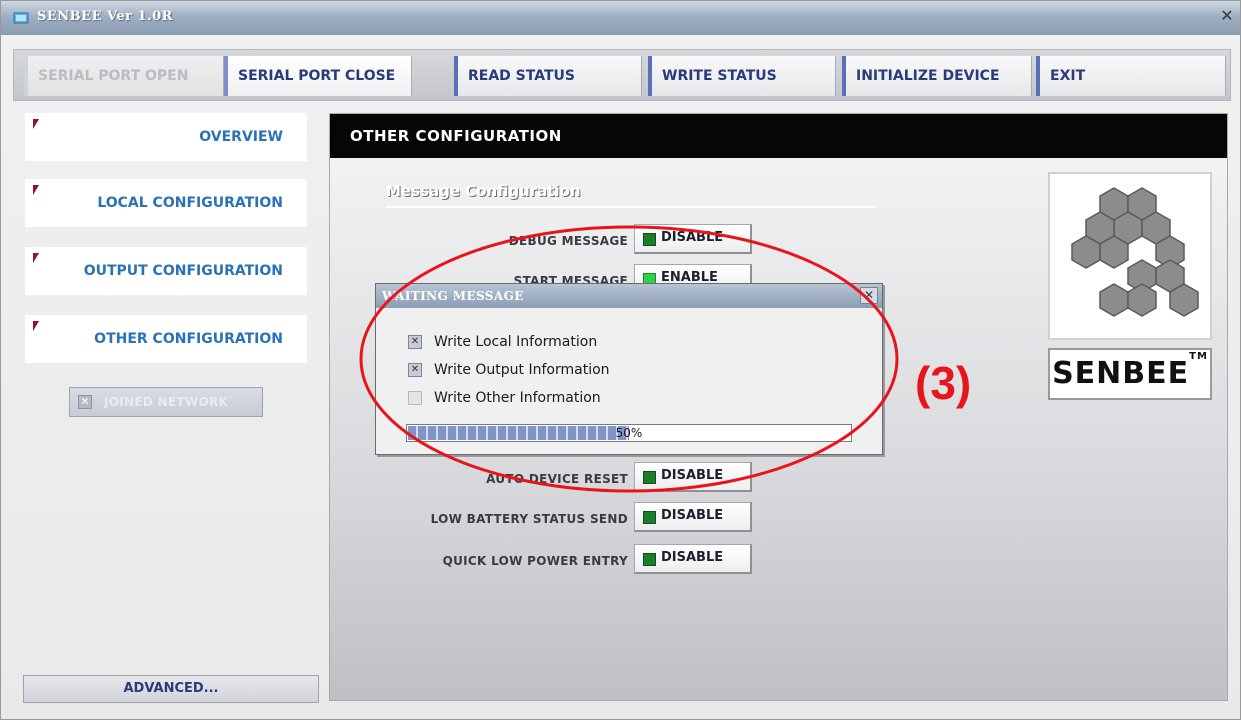 Image resolution: width=1241 pixels, height=721 pixels. I want to click on debug-message-toggle: DISABLE, so click(693, 239).